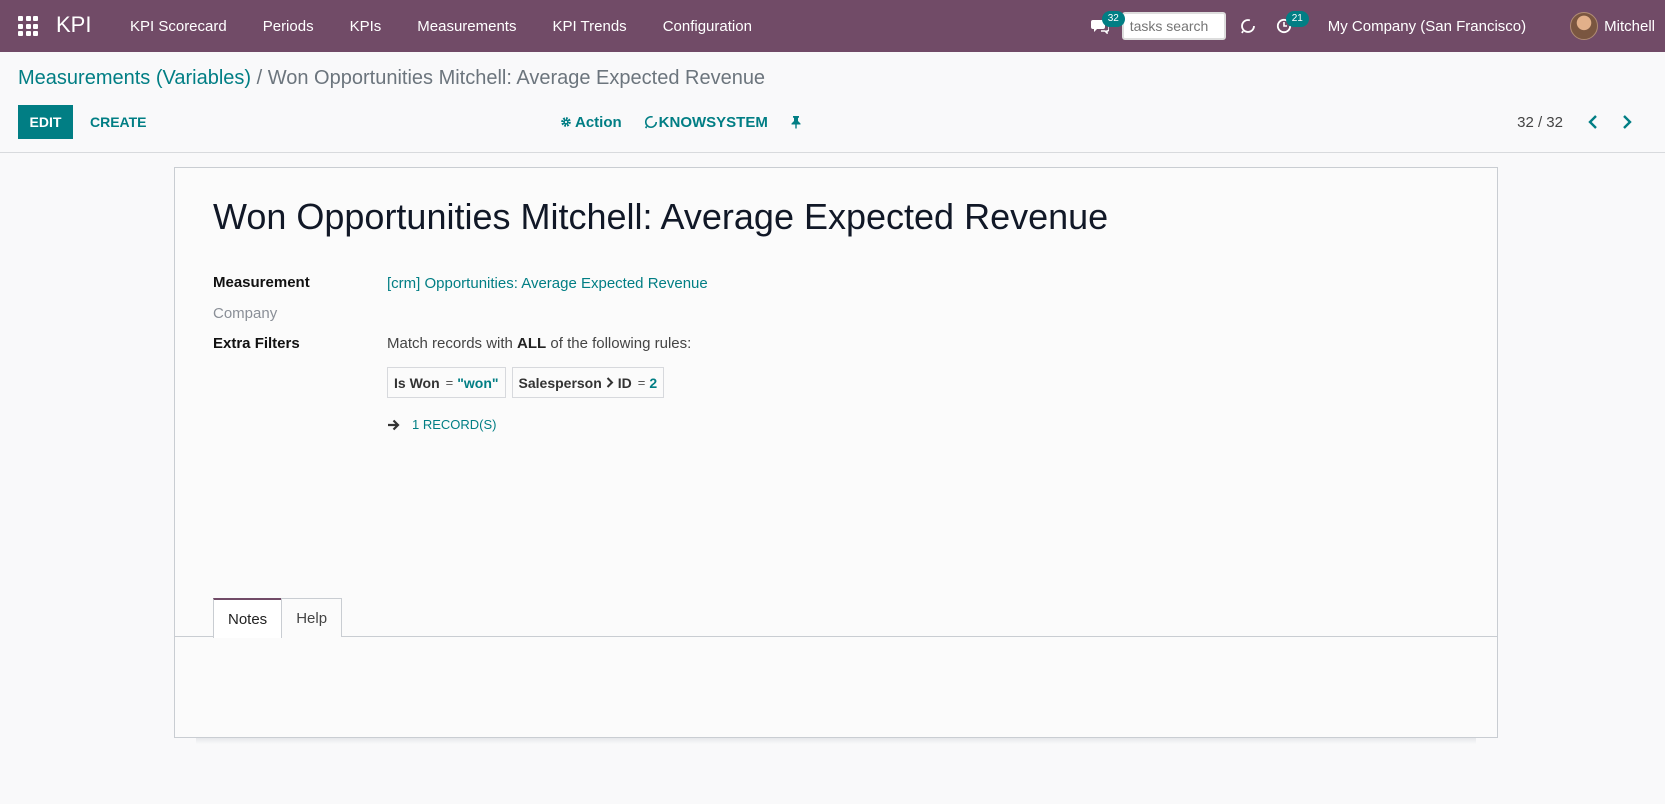 The image size is (1665, 804). I want to click on pager-next-button, so click(1627, 122).